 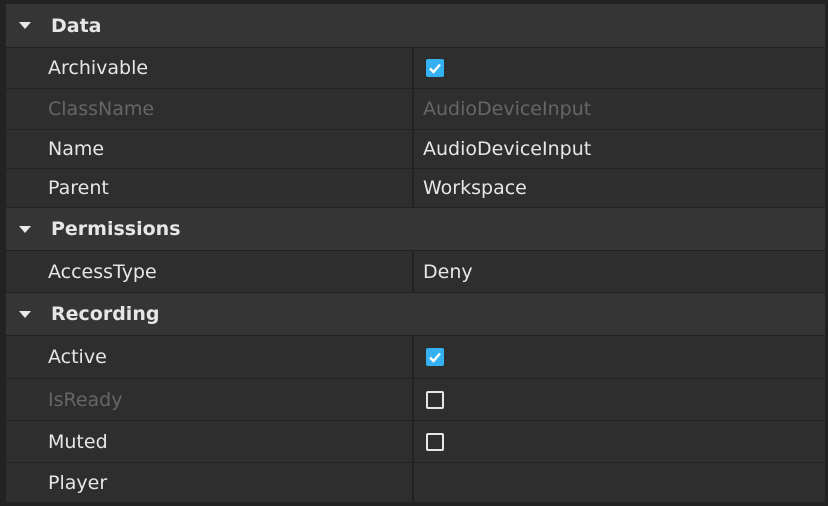 What do you see at coordinates (209, 482) in the screenshot?
I see `property-name: Player` at bounding box center [209, 482].